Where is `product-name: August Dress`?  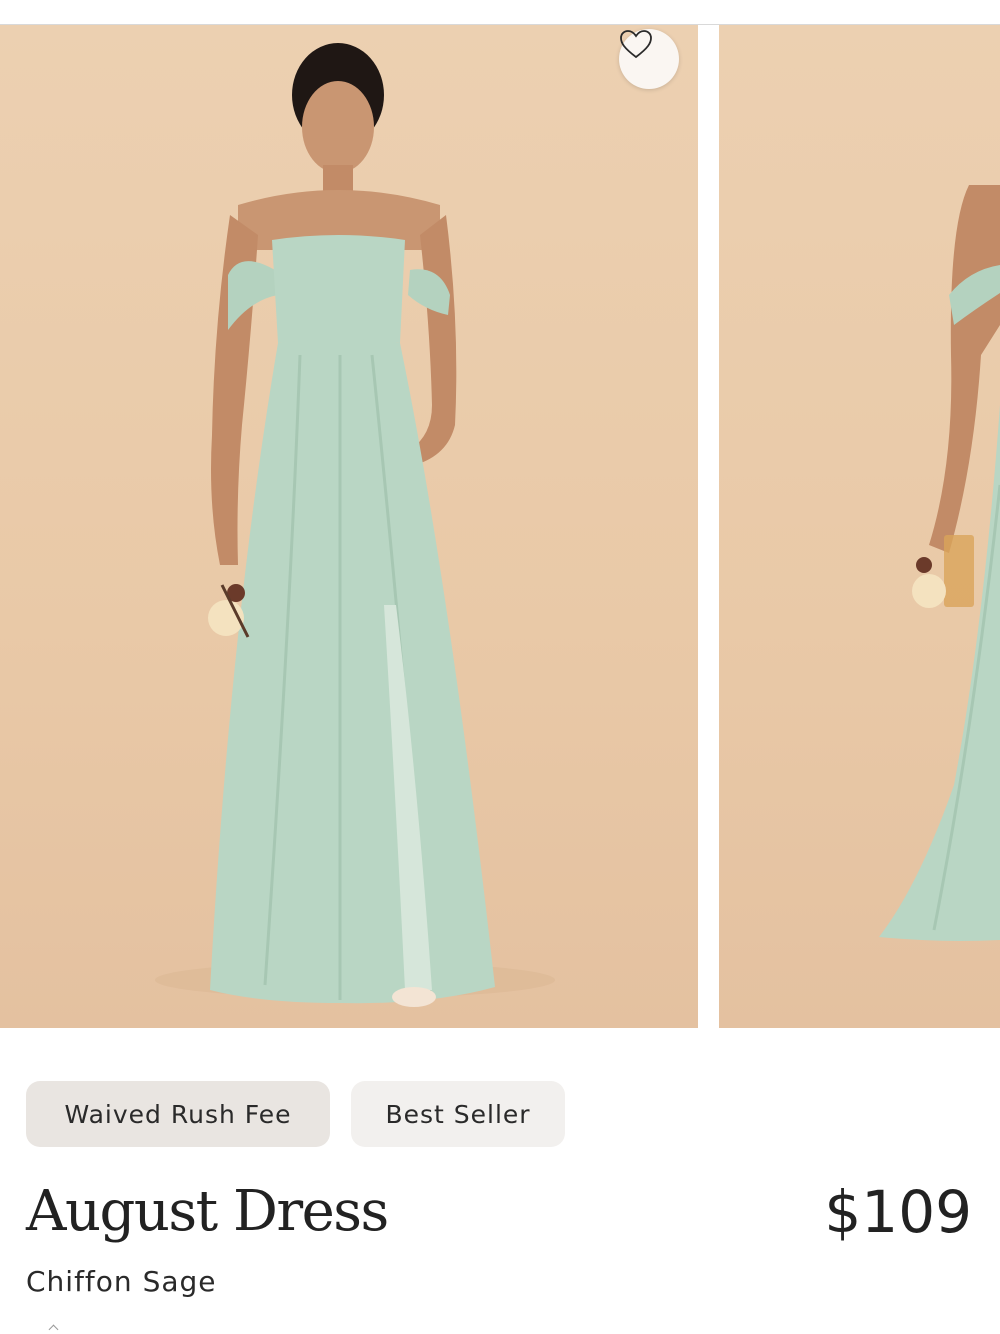
product-name: August Dress is located at coordinates (207, 1212).